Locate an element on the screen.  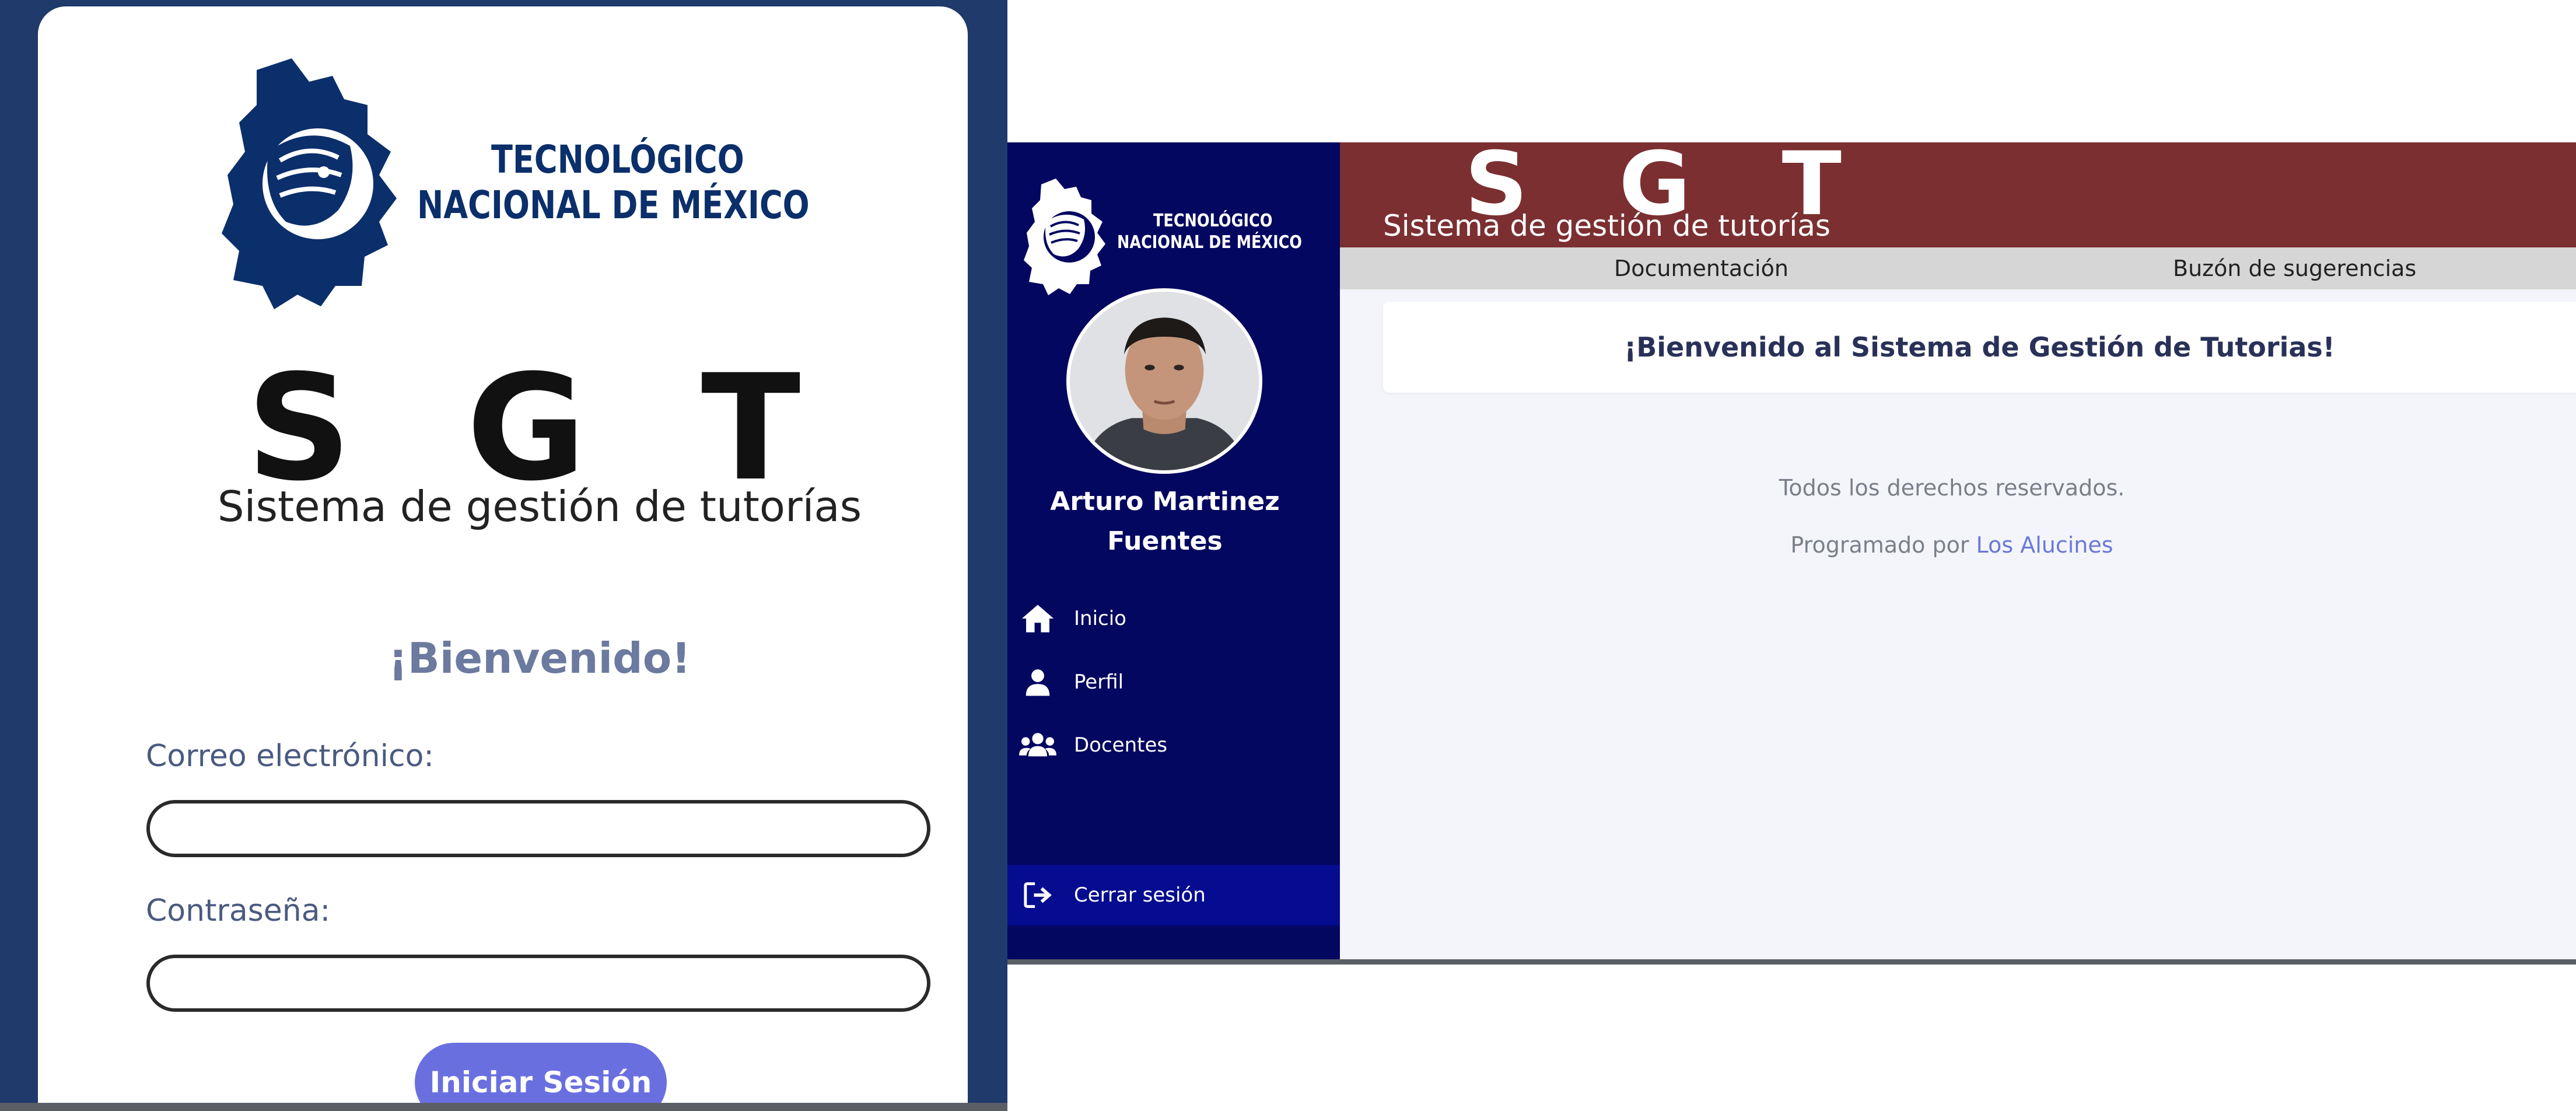
login-button: Iniciar Sesión is located at coordinates (541, 1077).